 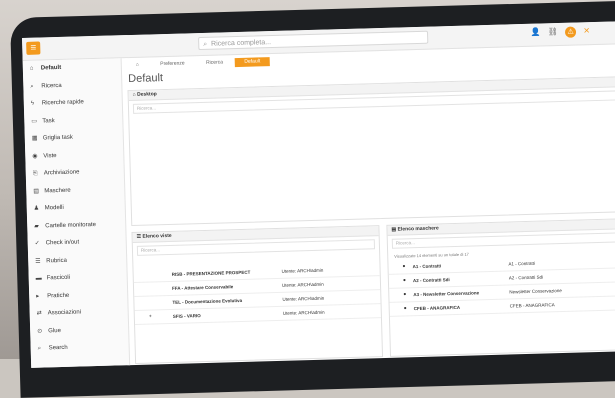 What do you see at coordinates (418, 229) in the screenshot?
I see `forms-title-text: Elenco maschere` at bounding box center [418, 229].